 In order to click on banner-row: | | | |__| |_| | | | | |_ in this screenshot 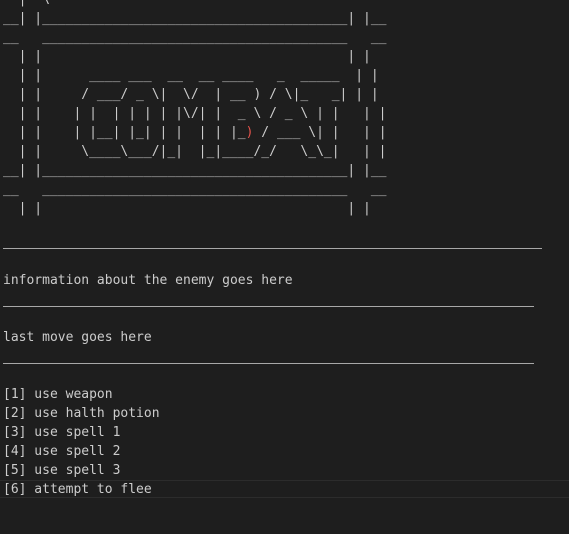, I will do `click(124, 132)`.